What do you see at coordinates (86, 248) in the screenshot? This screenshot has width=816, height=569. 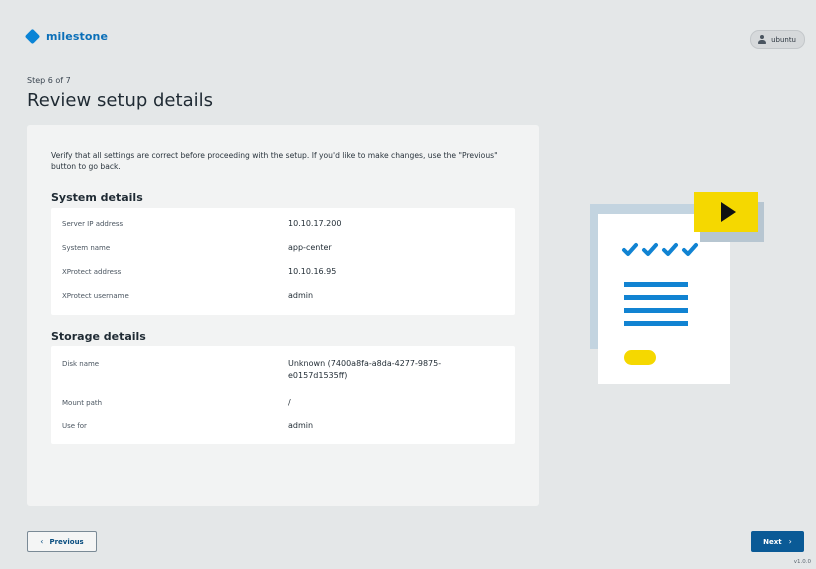 I see `detail-label: System name` at bounding box center [86, 248].